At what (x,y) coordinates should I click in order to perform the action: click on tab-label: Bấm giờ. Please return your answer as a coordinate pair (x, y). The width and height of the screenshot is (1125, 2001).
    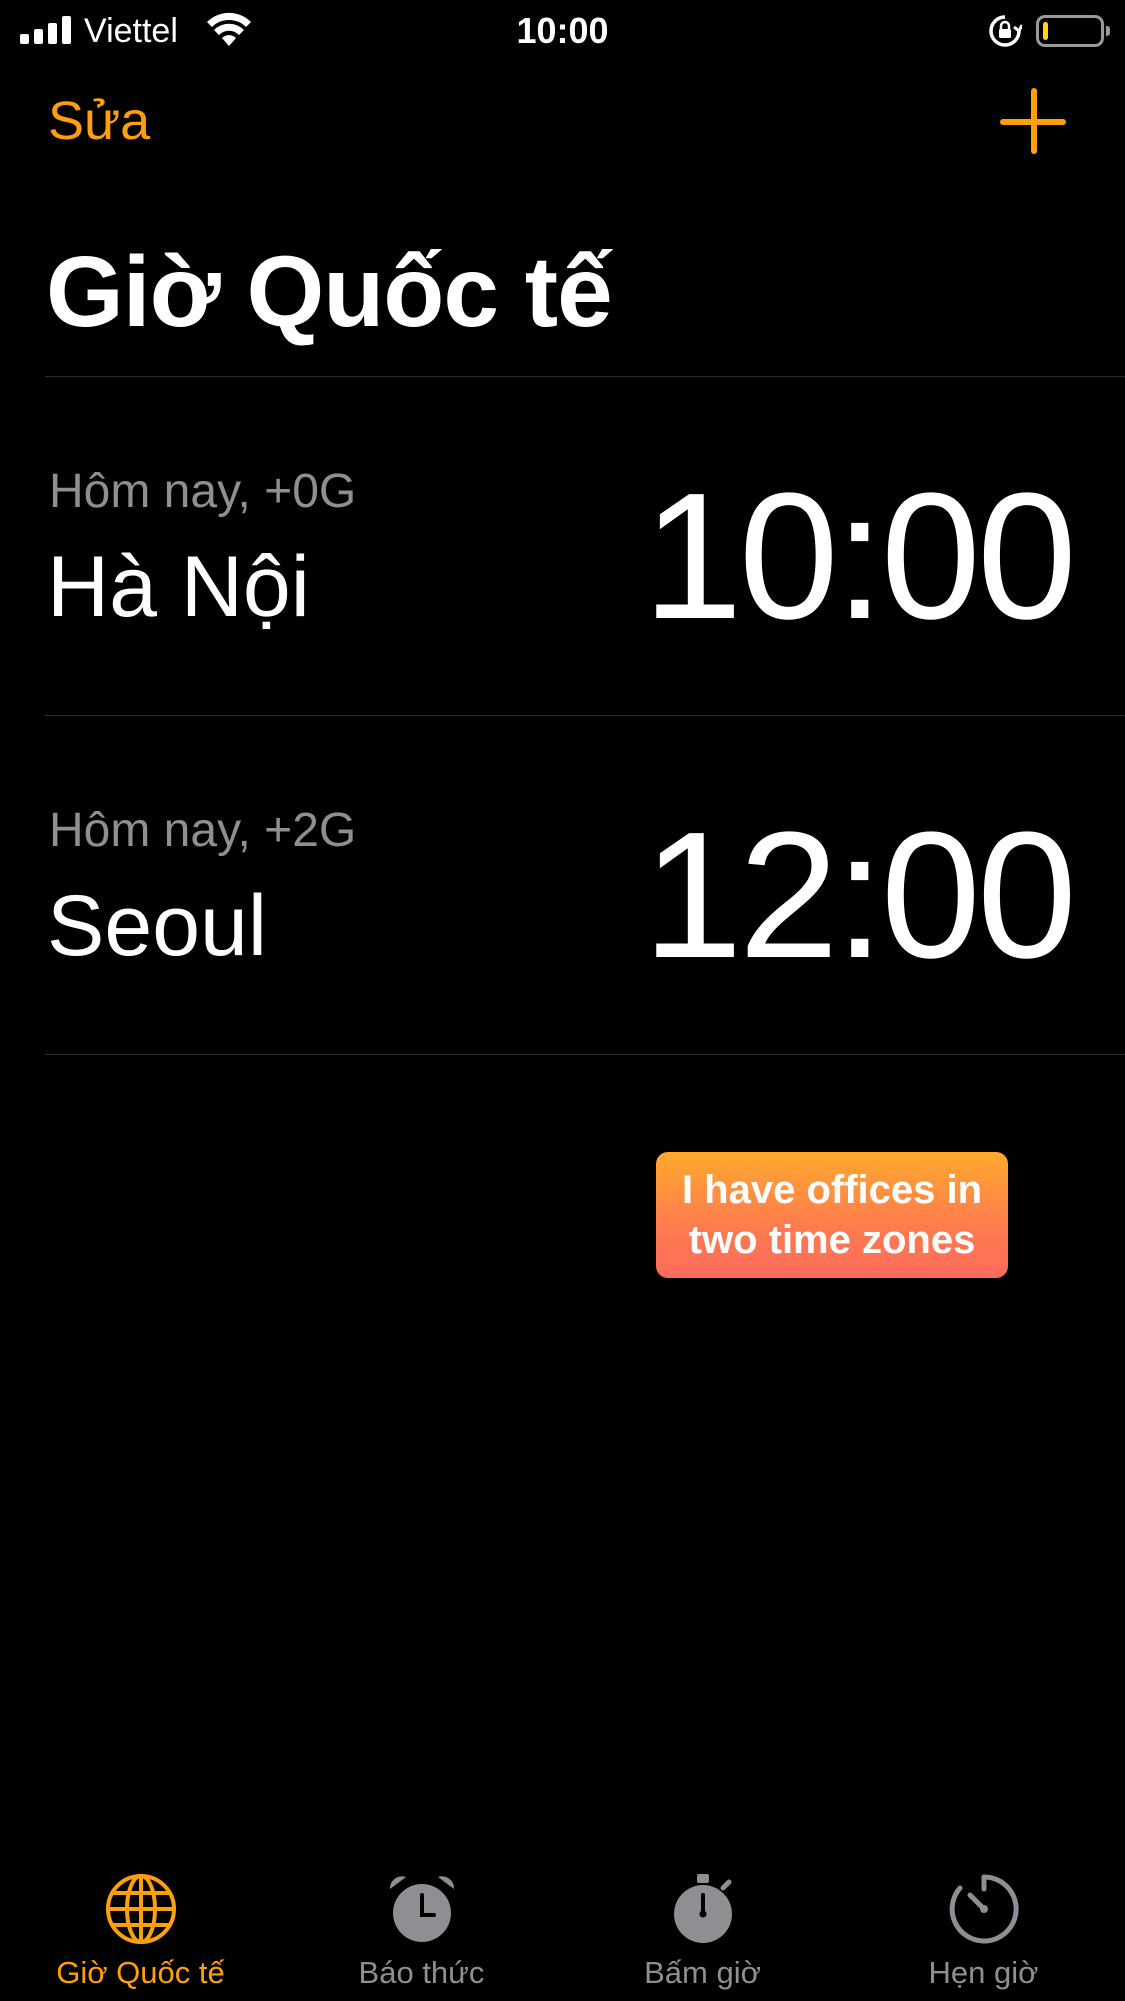
    Looking at the image, I should click on (702, 1972).